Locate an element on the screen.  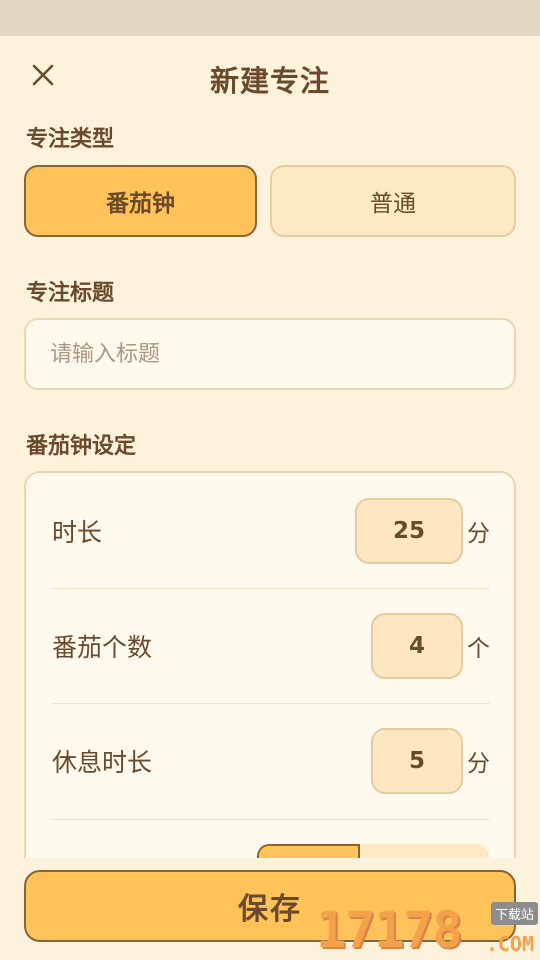
focus-title-input is located at coordinates (270, 354).